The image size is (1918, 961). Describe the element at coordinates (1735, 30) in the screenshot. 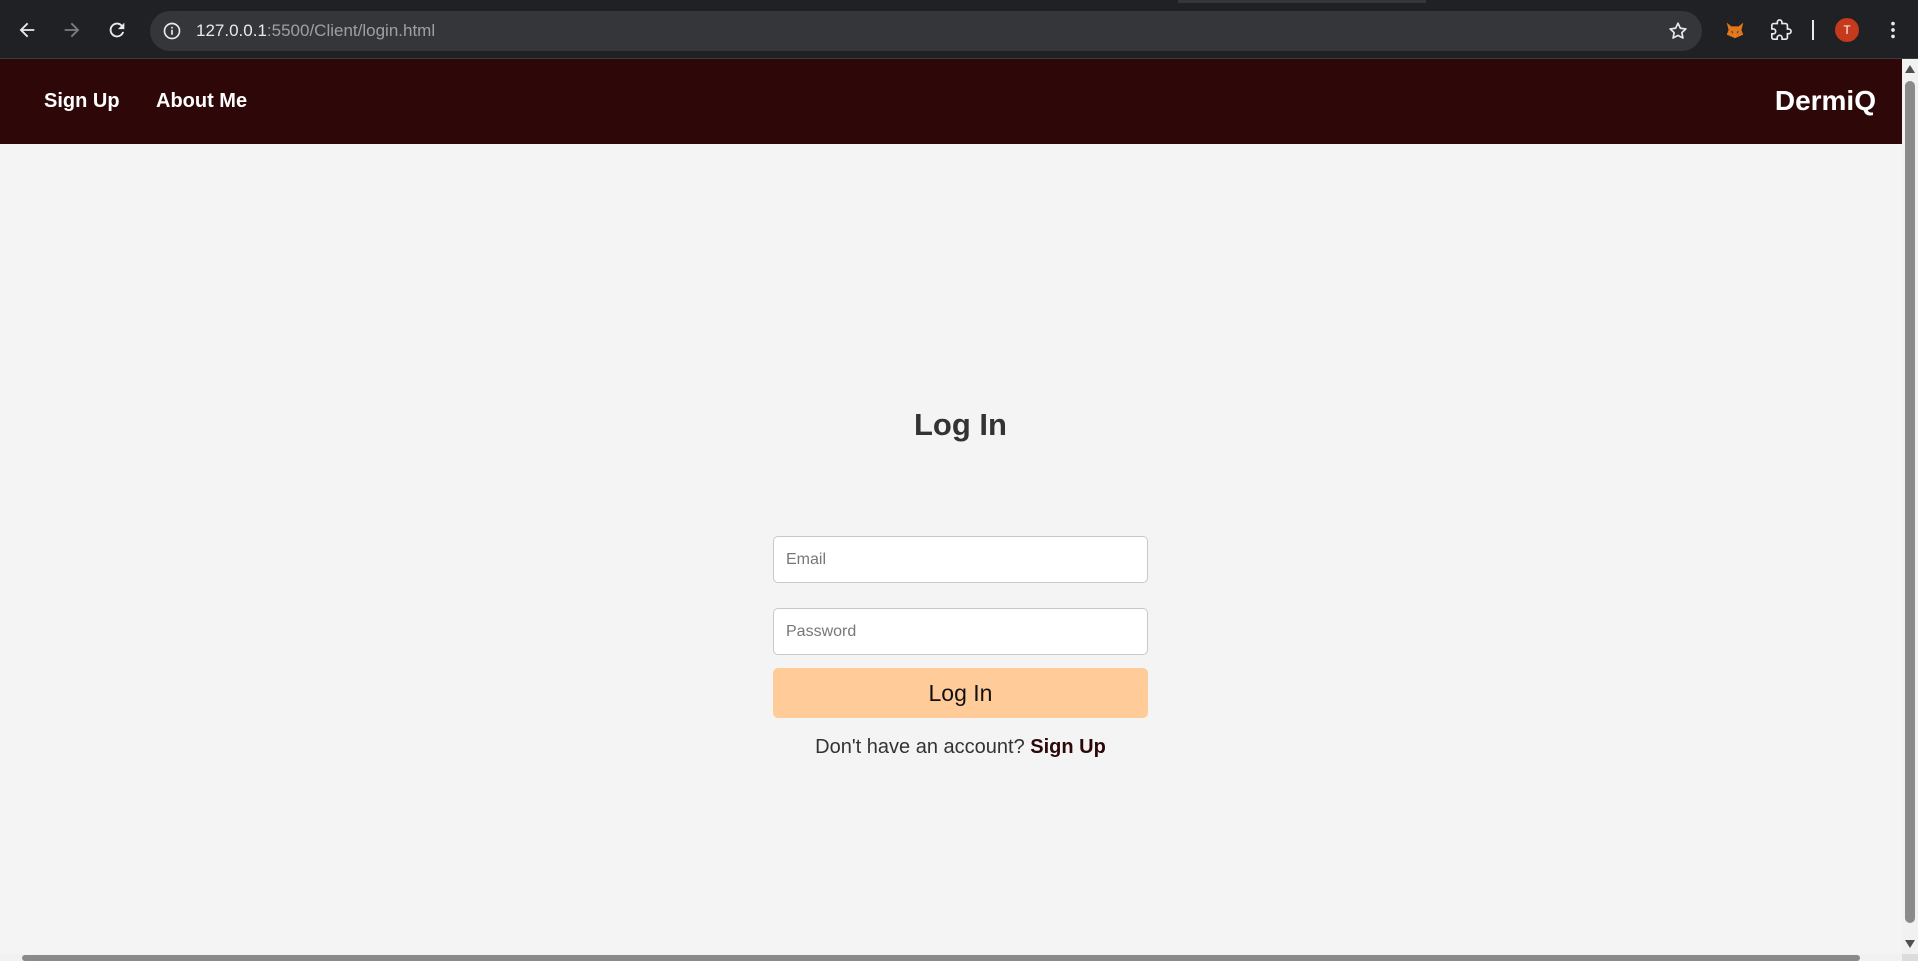

I see `fox-extension-icon` at that location.